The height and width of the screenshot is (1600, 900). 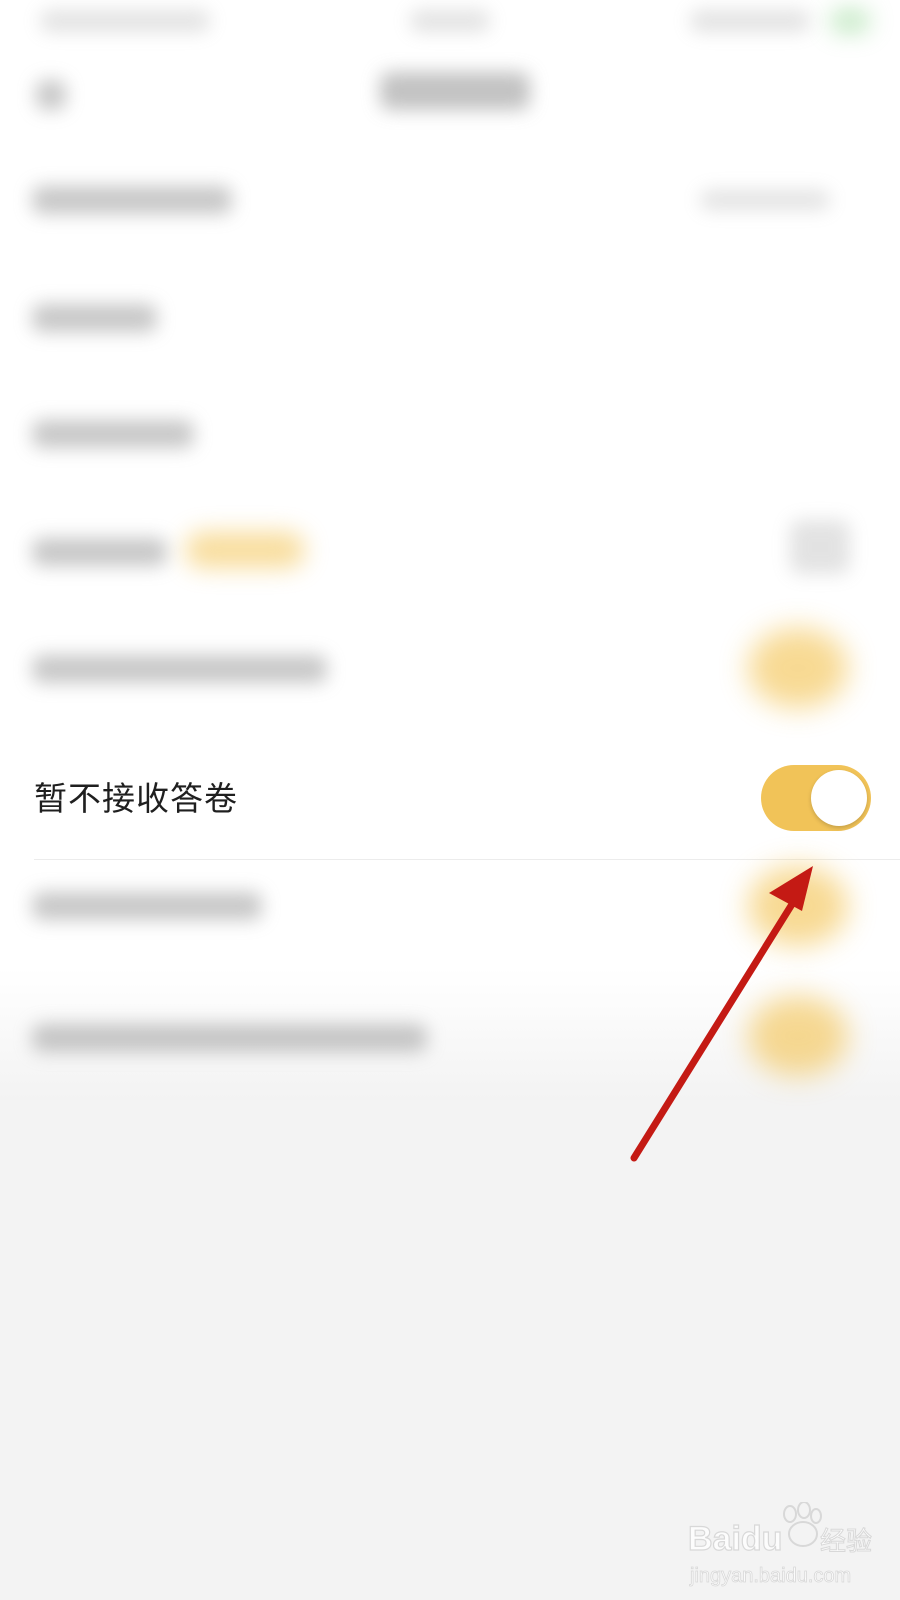 I want to click on status-bar-right-blurred, so click(x=750, y=21).